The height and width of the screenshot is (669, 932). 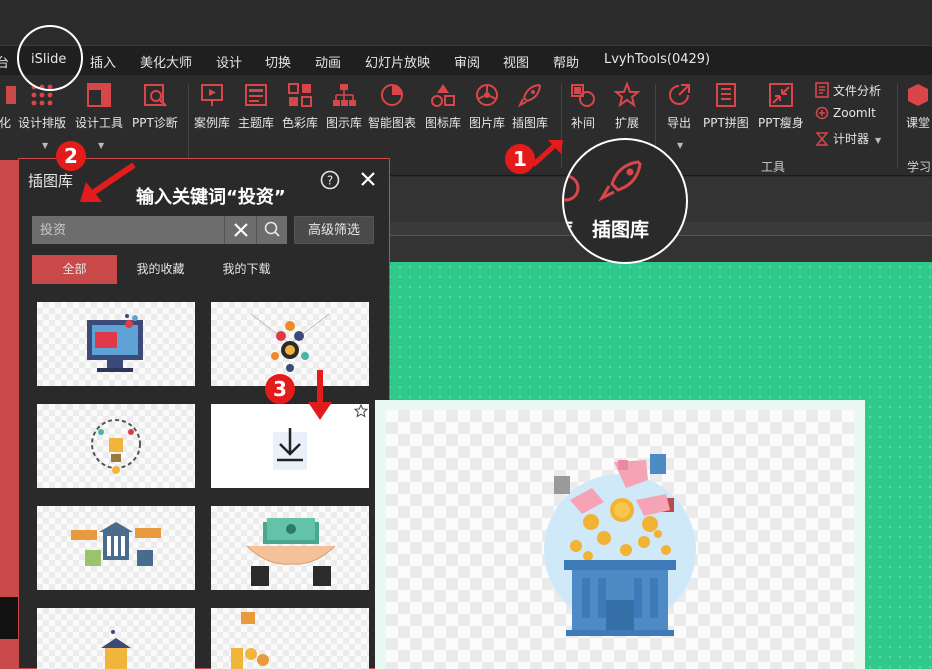 What do you see at coordinates (334, 230) in the screenshot?
I see `advanced-filter-button: 高级筛选` at bounding box center [334, 230].